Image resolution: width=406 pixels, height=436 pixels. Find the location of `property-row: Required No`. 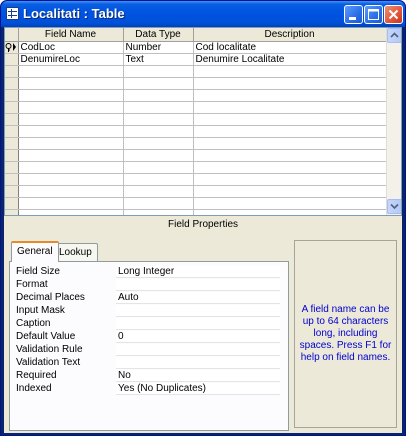

property-row: Required No is located at coordinates (149, 376).